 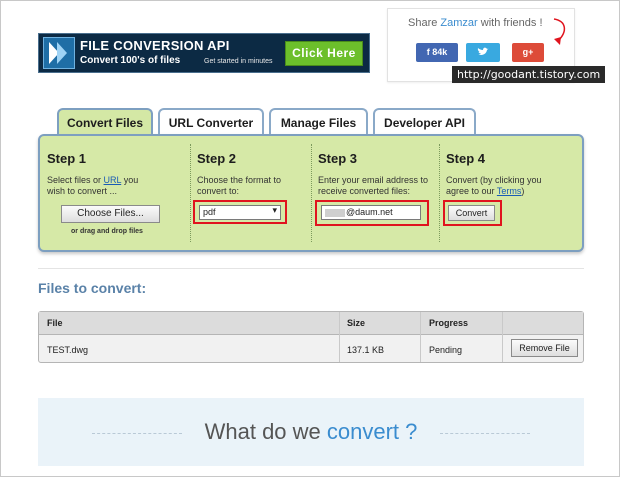 What do you see at coordinates (446, 350) in the screenshot?
I see `row-file-progress: Pending` at bounding box center [446, 350].